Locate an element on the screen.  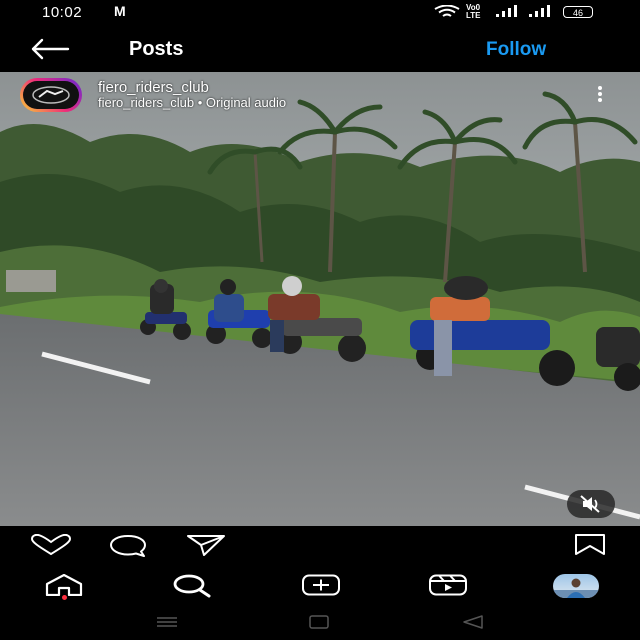
system-nav-bar is located at coordinates (320, 623).